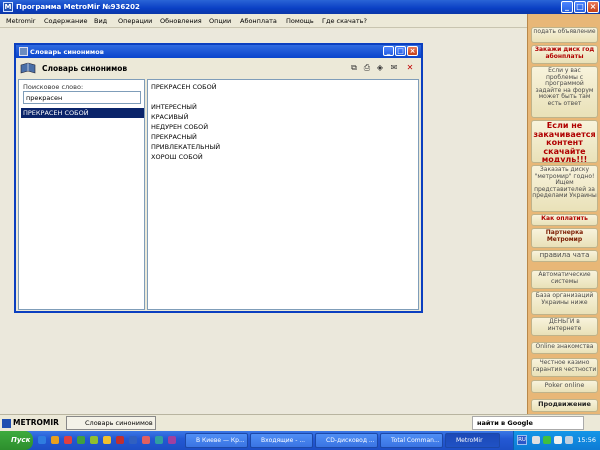 Image resolution: width=600 pixels, height=450 pixels. I want to click on app-icon: M, so click(8, 7).